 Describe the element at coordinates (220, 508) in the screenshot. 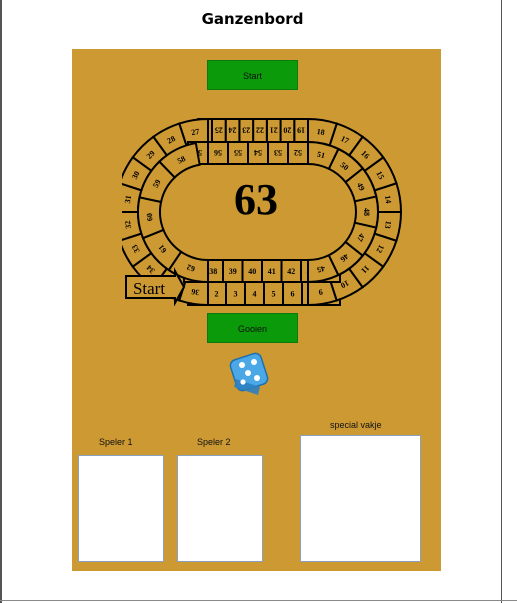

I see `player-2-box` at that location.